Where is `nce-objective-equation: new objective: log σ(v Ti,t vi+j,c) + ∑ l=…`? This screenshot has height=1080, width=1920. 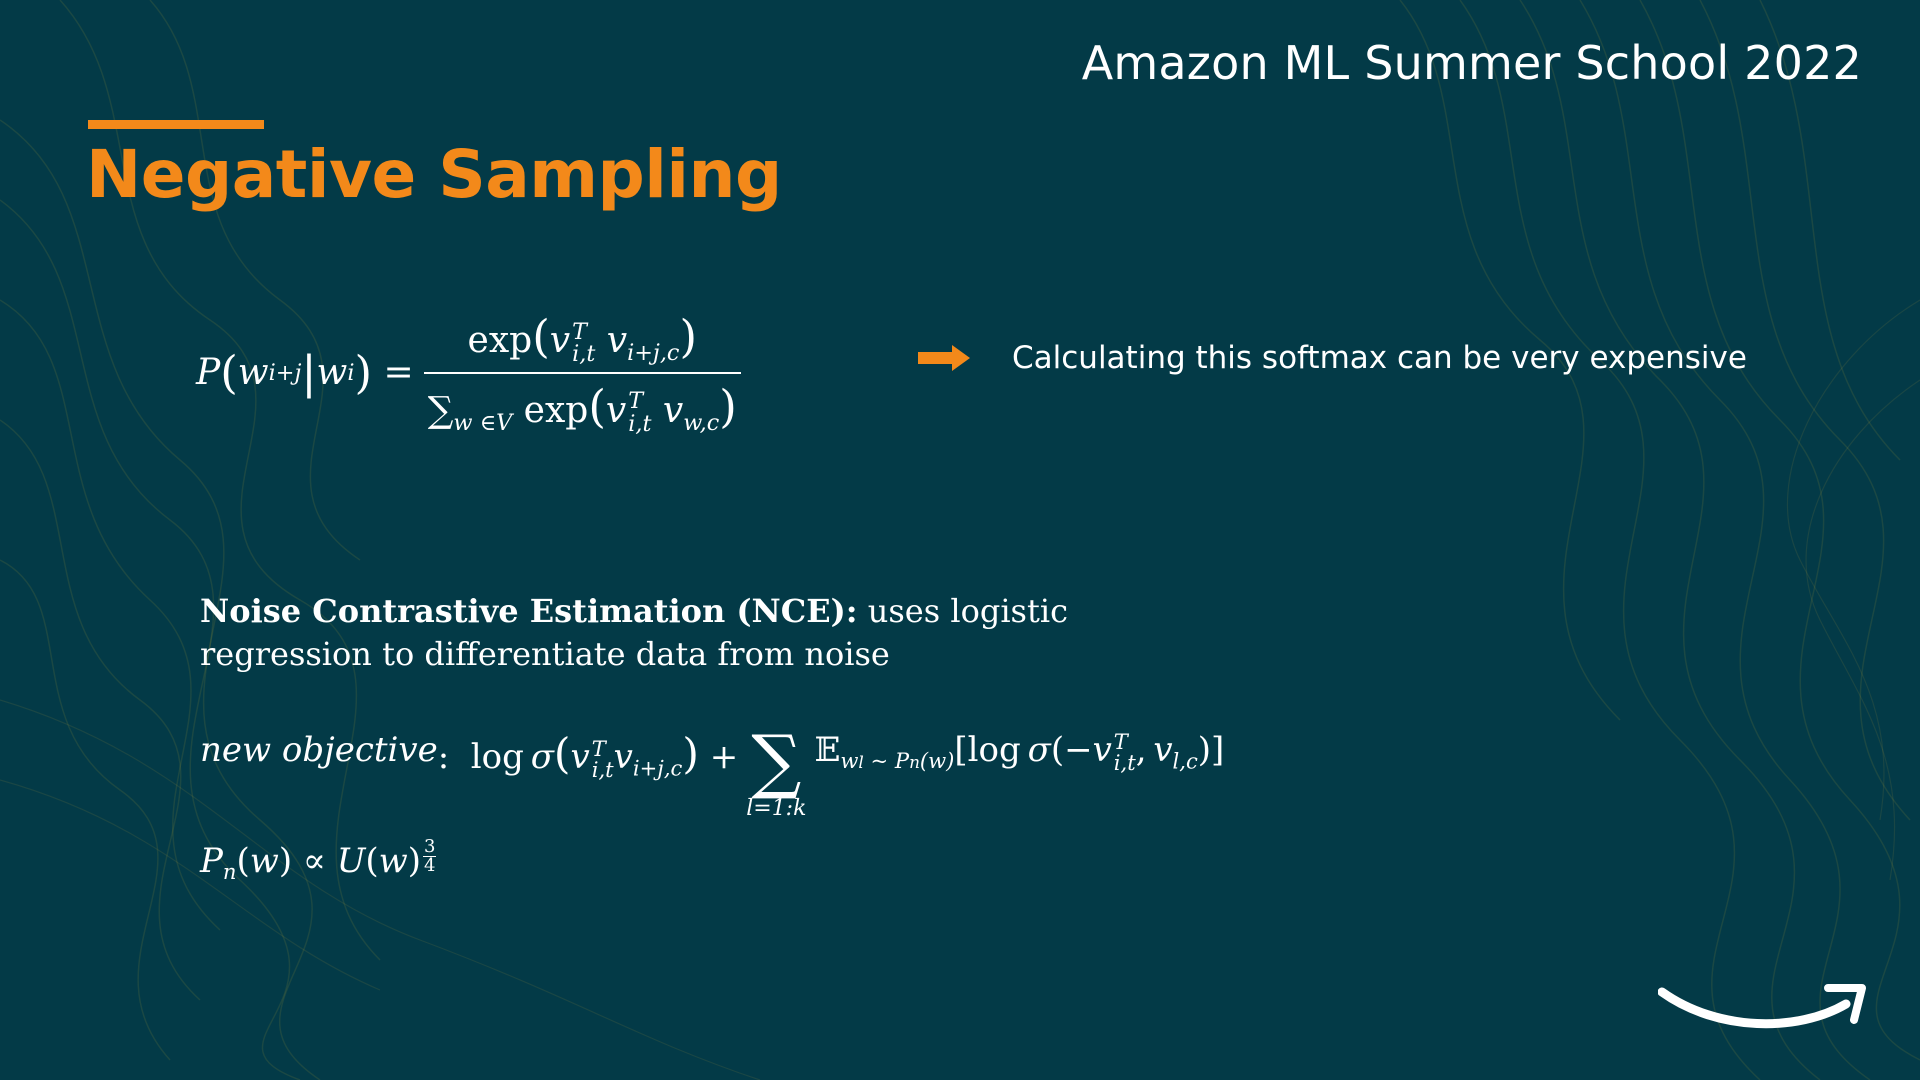 nce-objective-equation: new objective: log σ(v Ti,t vi+j,c) + ∑ l=… is located at coordinates (712, 770).